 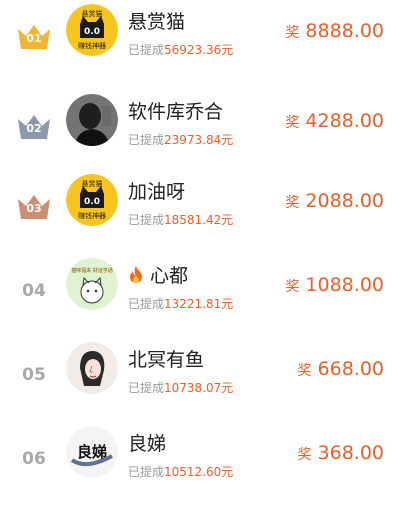 What do you see at coordinates (34, 291) in the screenshot?
I see `rank-badge: 04` at bounding box center [34, 291].